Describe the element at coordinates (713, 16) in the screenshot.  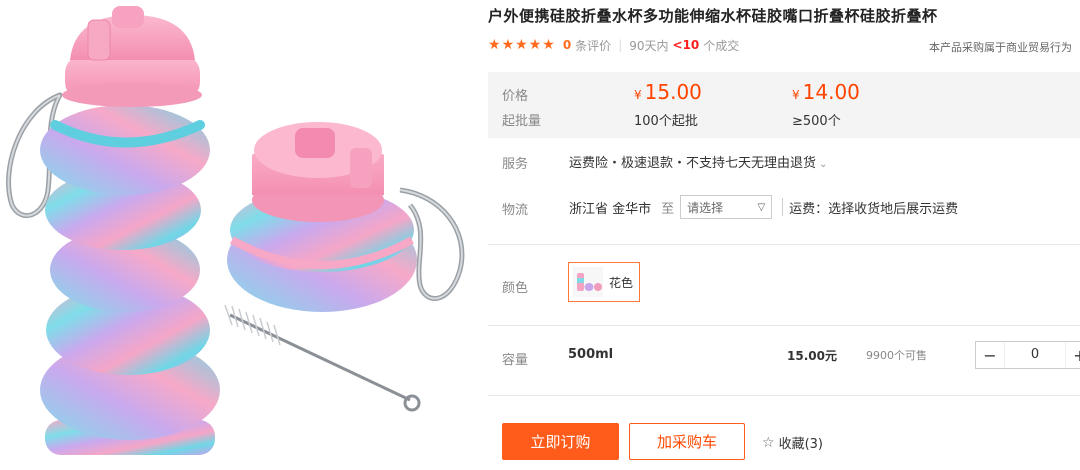
I see `product-title: 户外便携硅胶折叠水杯多功能伸缩水杯硅胶嘴口折叠杯硅胶折叠杯` at that location.